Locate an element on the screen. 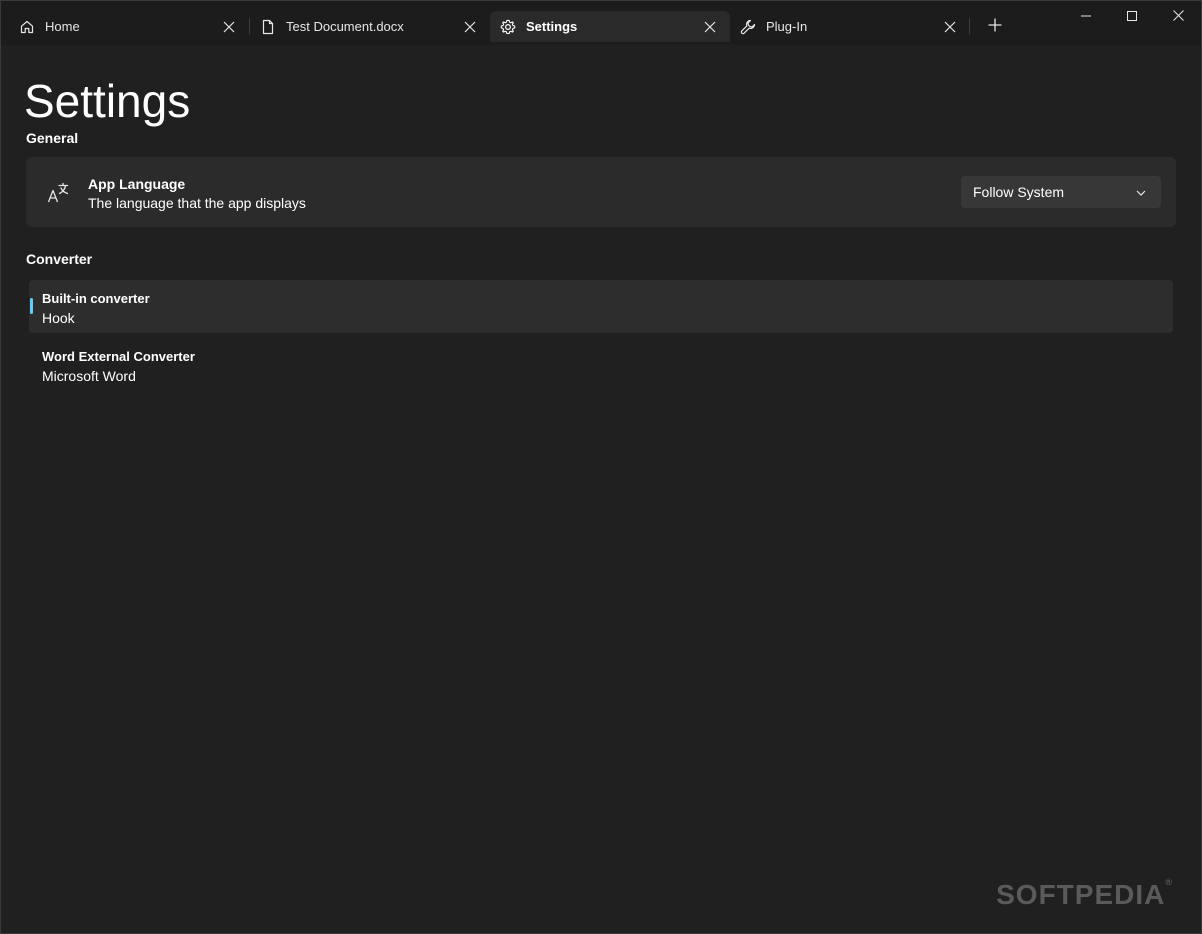 Image resolution: width=1202 pixels, height=934 pixels. wrench-icon is located at coordinates (748, 27).